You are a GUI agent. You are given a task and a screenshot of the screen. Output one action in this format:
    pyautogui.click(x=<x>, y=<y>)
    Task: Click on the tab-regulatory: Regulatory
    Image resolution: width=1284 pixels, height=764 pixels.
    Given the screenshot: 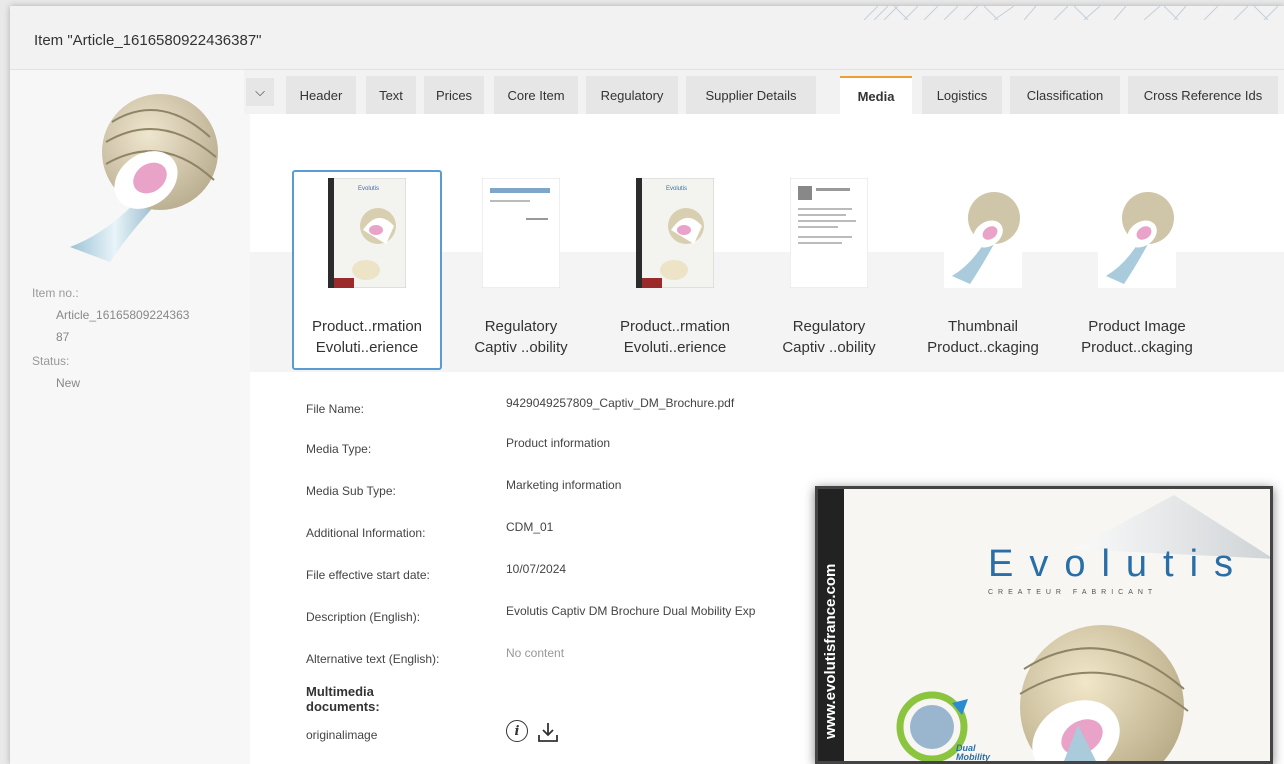 What is the action you would take?
    pyautogui.click(x=632, y=95)
    